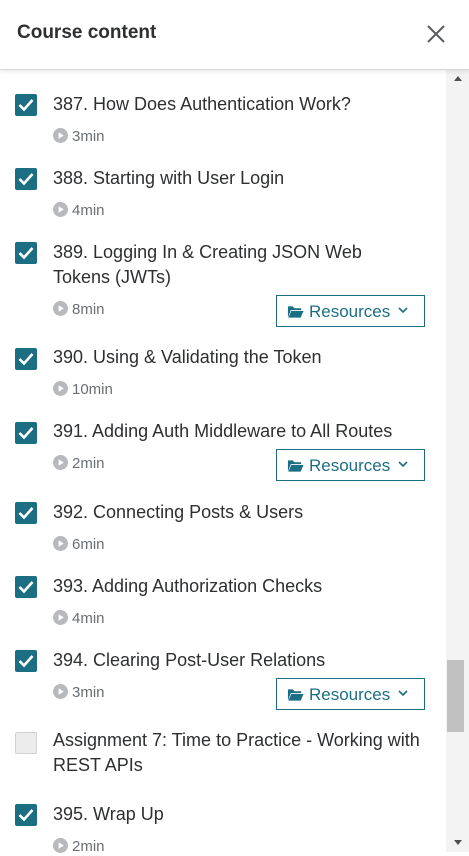 This screenshot has width=469, height=856. What do you see at coordinates (26, 743) in the screenshot?
I see `incomplete-checkbox` at bounding box center [26, 743].